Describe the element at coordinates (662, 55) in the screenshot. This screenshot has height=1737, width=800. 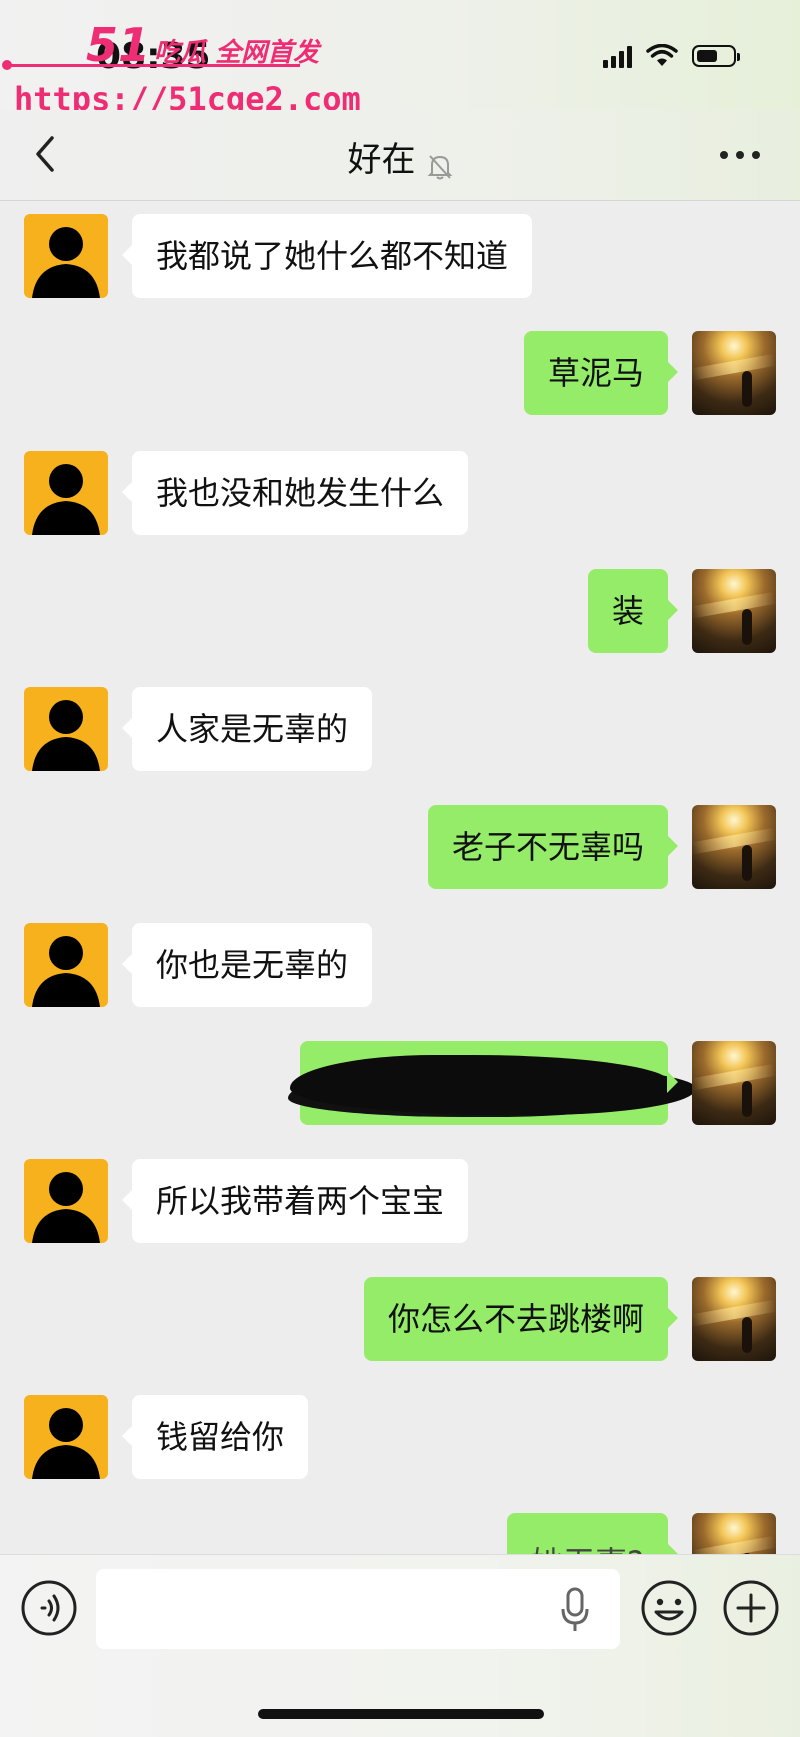
I see `wifi-icon` at that location.